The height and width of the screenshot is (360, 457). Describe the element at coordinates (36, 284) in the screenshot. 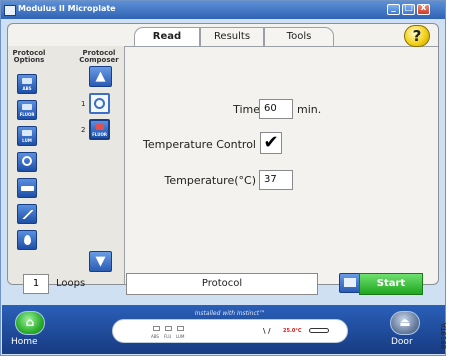

I see `loops-input: 1` at that location.